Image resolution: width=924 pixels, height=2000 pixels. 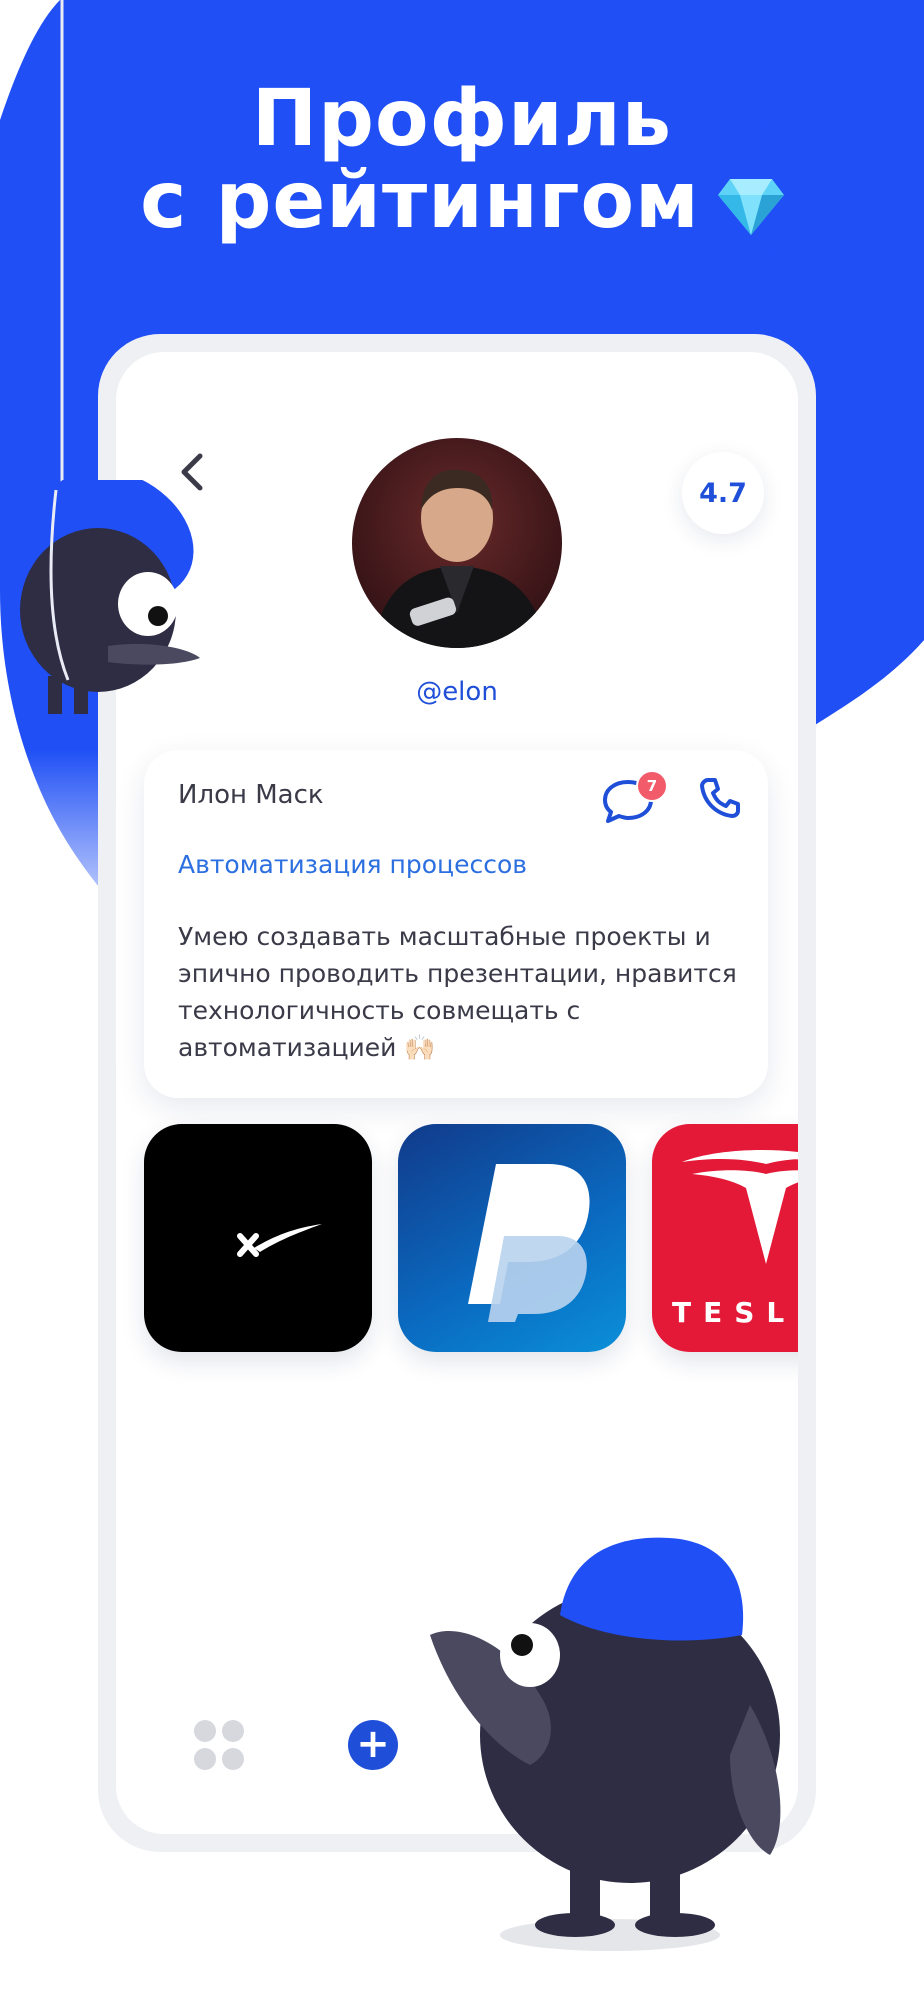 What do you see at coordinates (605, 1744) in the screenshot?
I see `mascot-character-icon` at bounding box center [605, 1744].